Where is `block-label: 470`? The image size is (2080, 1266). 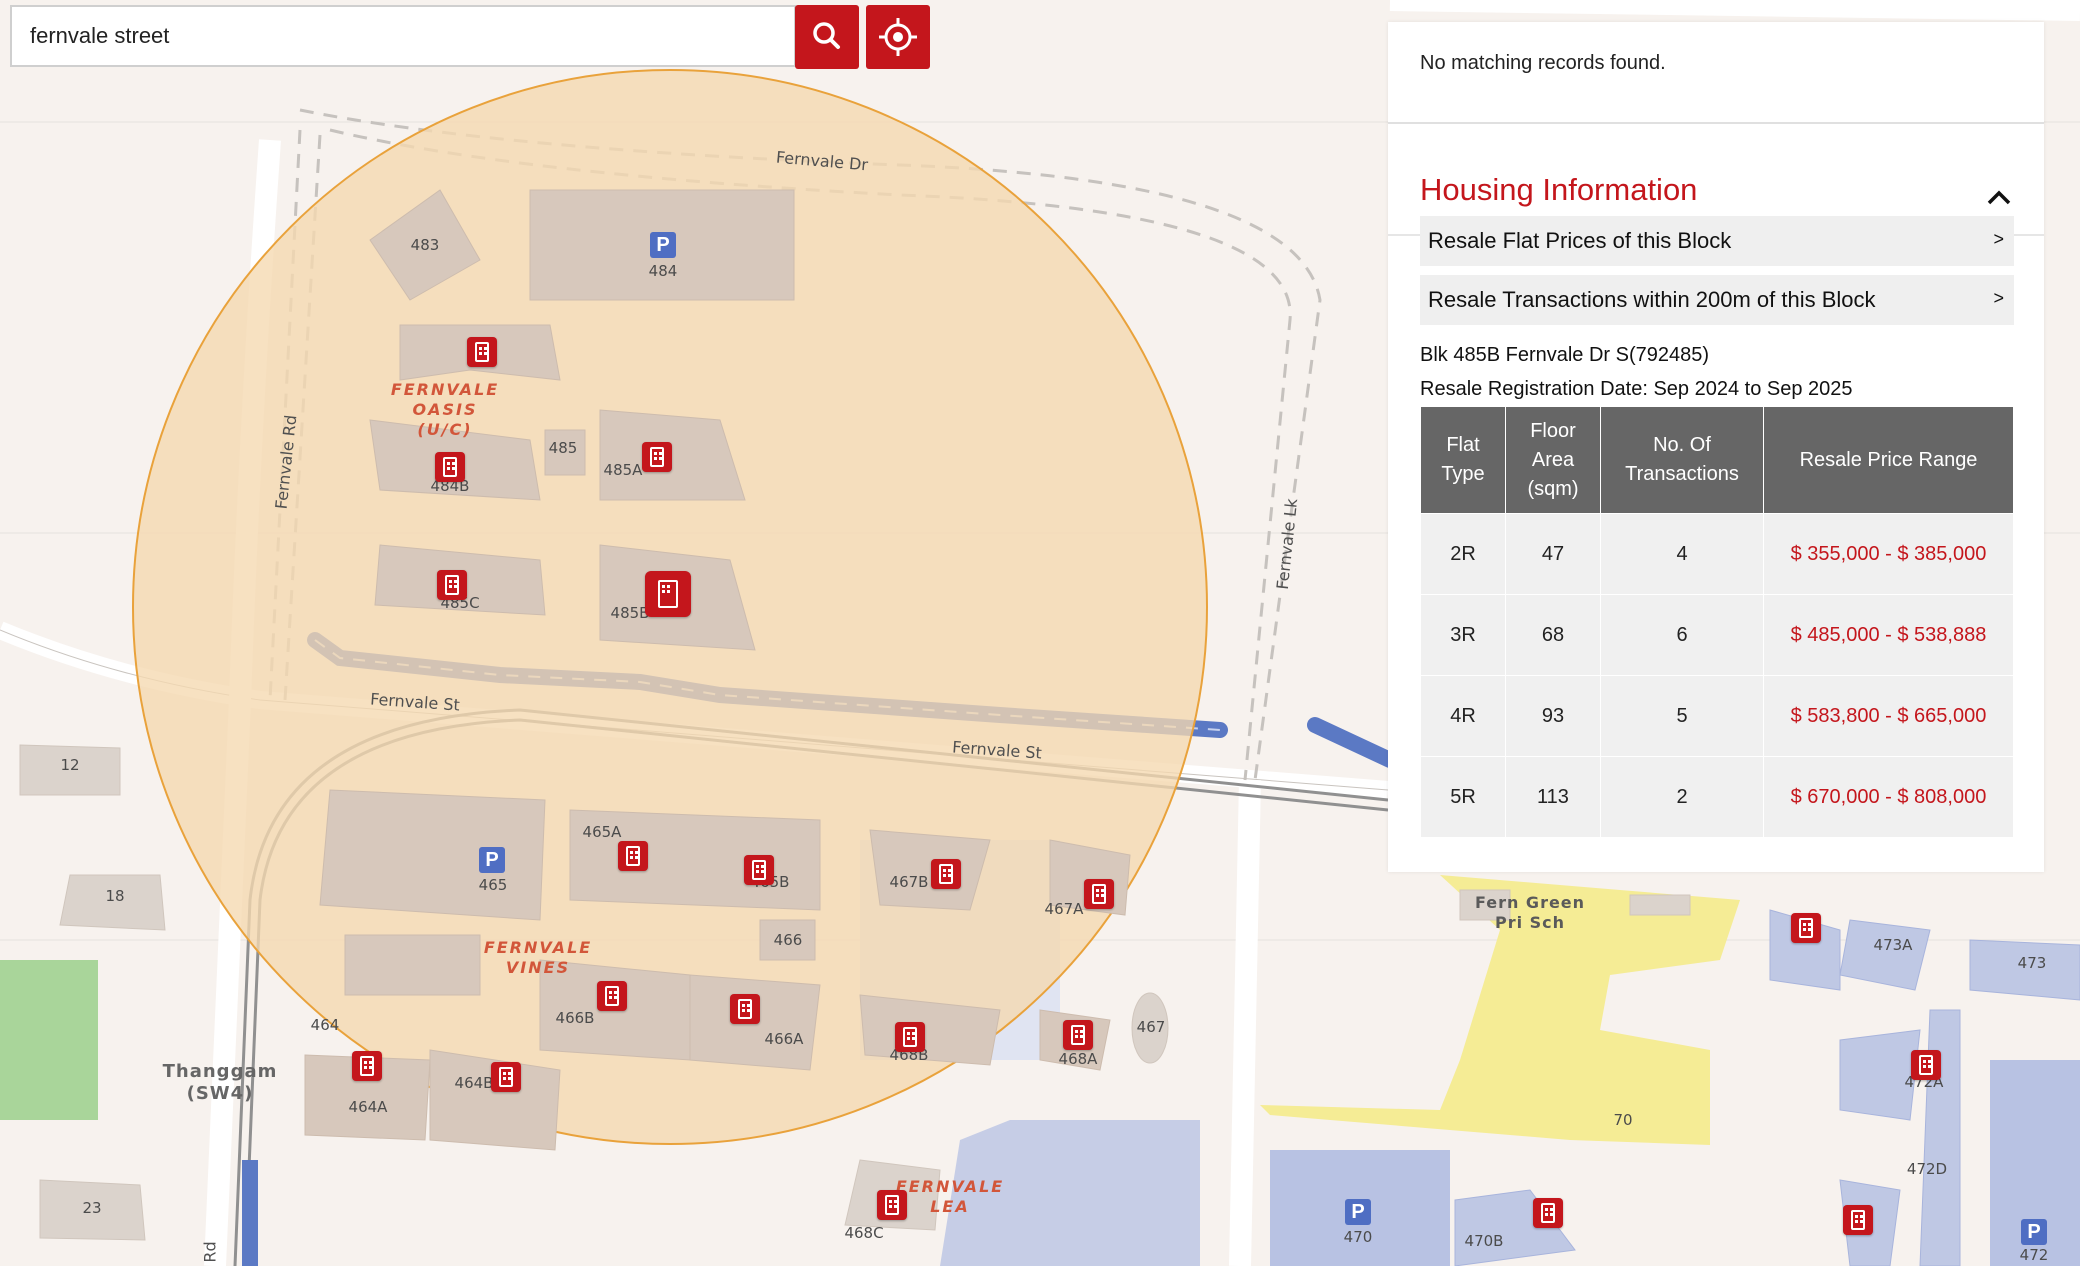 block-label: 470 is located at coordinates (1358, 1237).